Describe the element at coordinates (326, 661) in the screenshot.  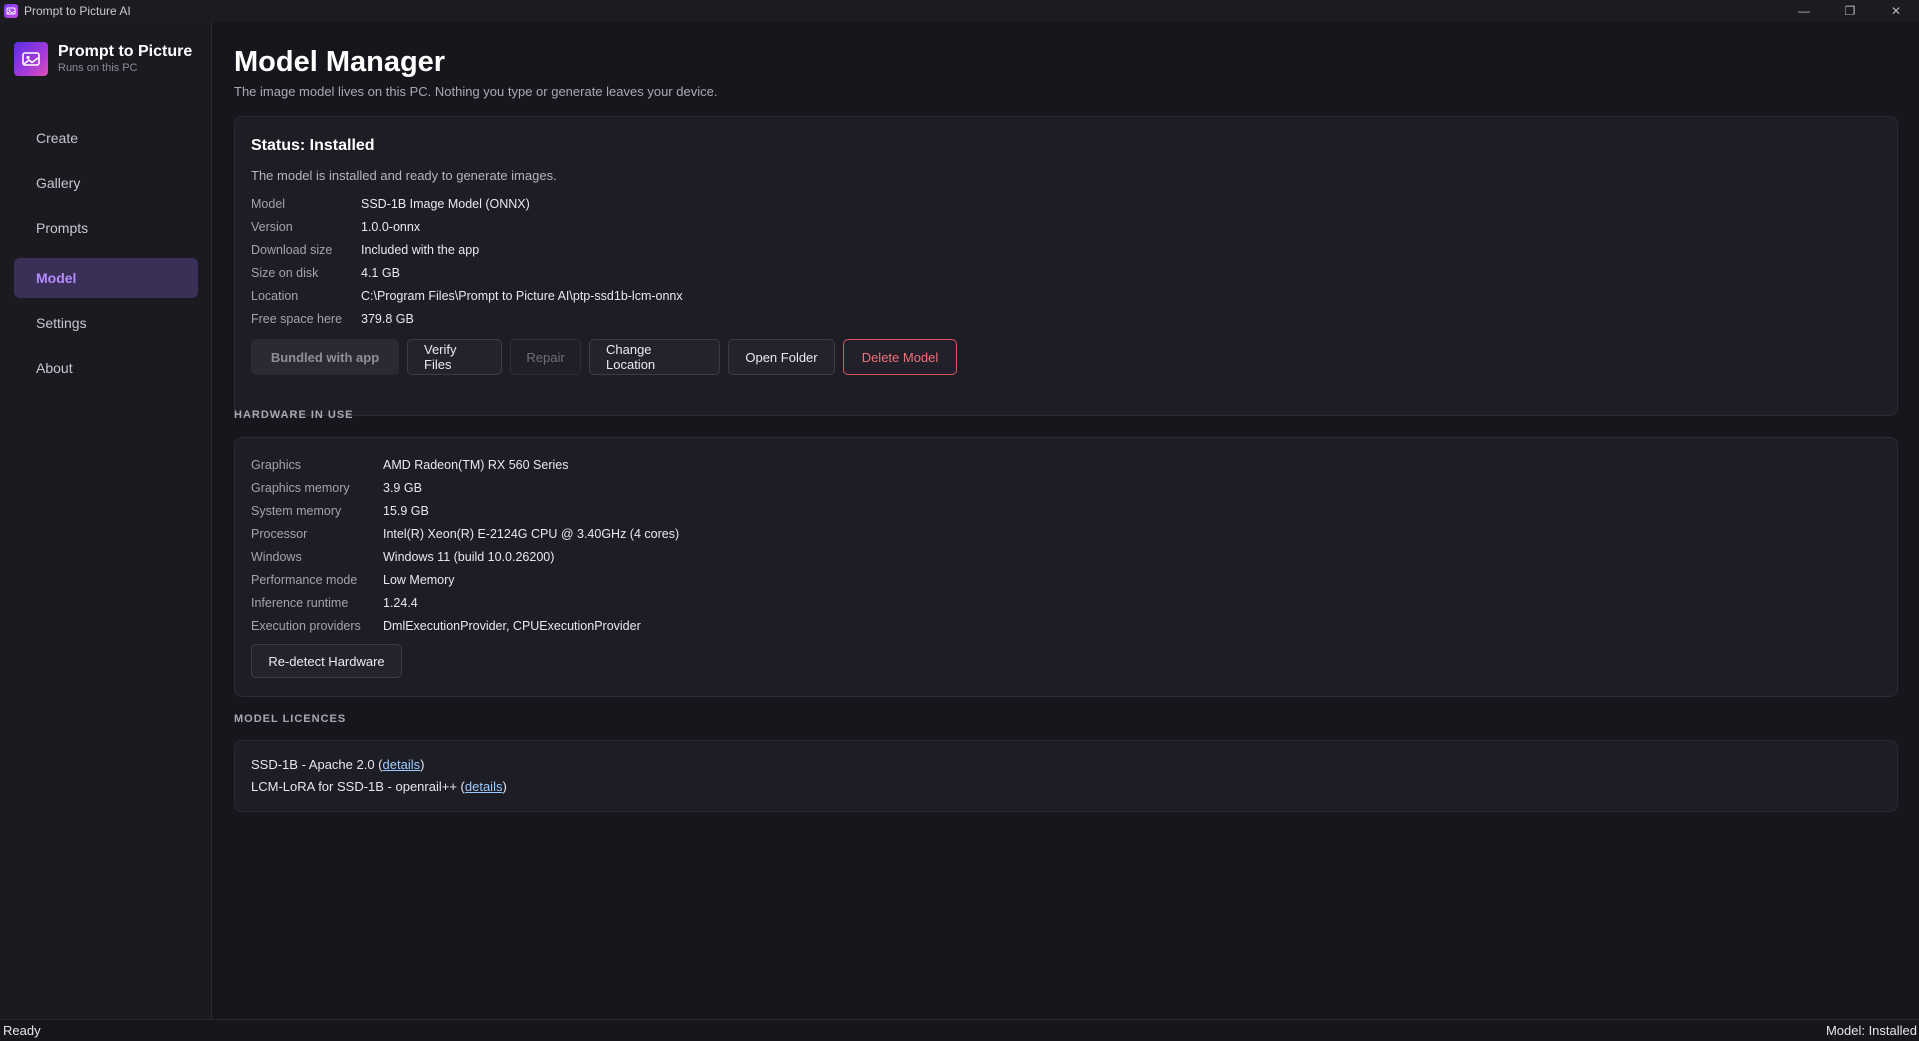
I see `redetect-hardware-button: Re-detect Hardware` at that location.